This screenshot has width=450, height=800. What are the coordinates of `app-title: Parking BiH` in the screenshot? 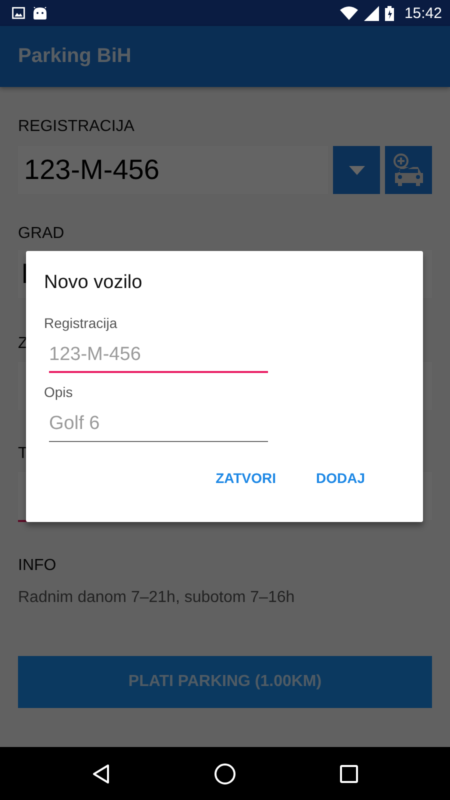 It's located at (75, 56).